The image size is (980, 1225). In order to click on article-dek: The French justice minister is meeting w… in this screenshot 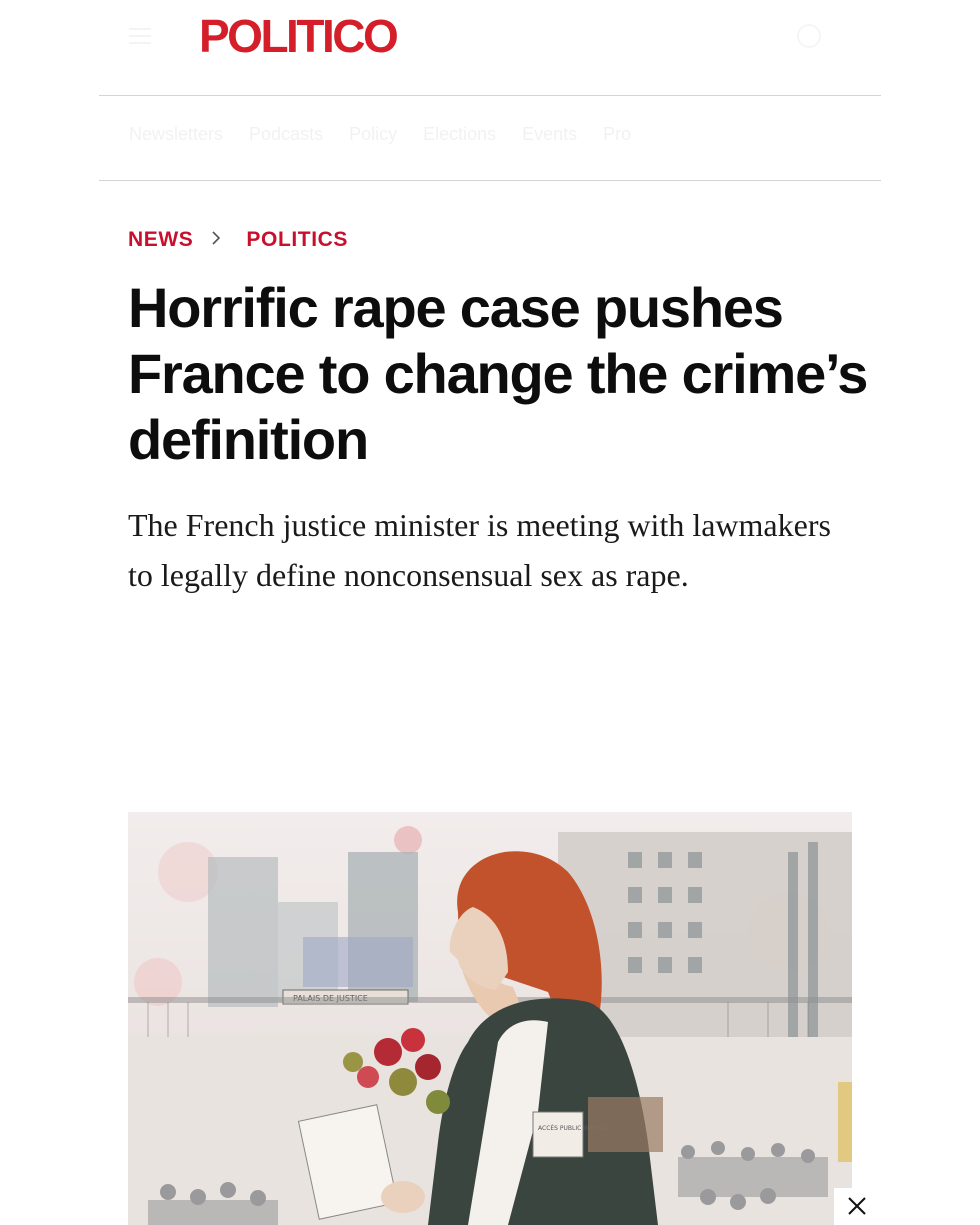, I will do `click(479, 550)`.